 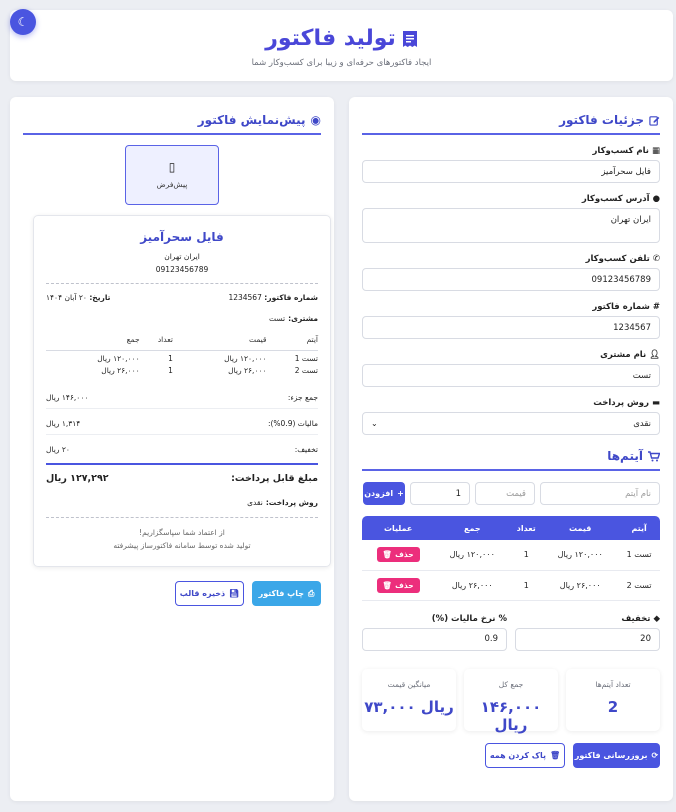 What do you see at coordinates (526, 585) in the screenshot?
I see `cell-qty: 1` at bounding box center [526, 585].